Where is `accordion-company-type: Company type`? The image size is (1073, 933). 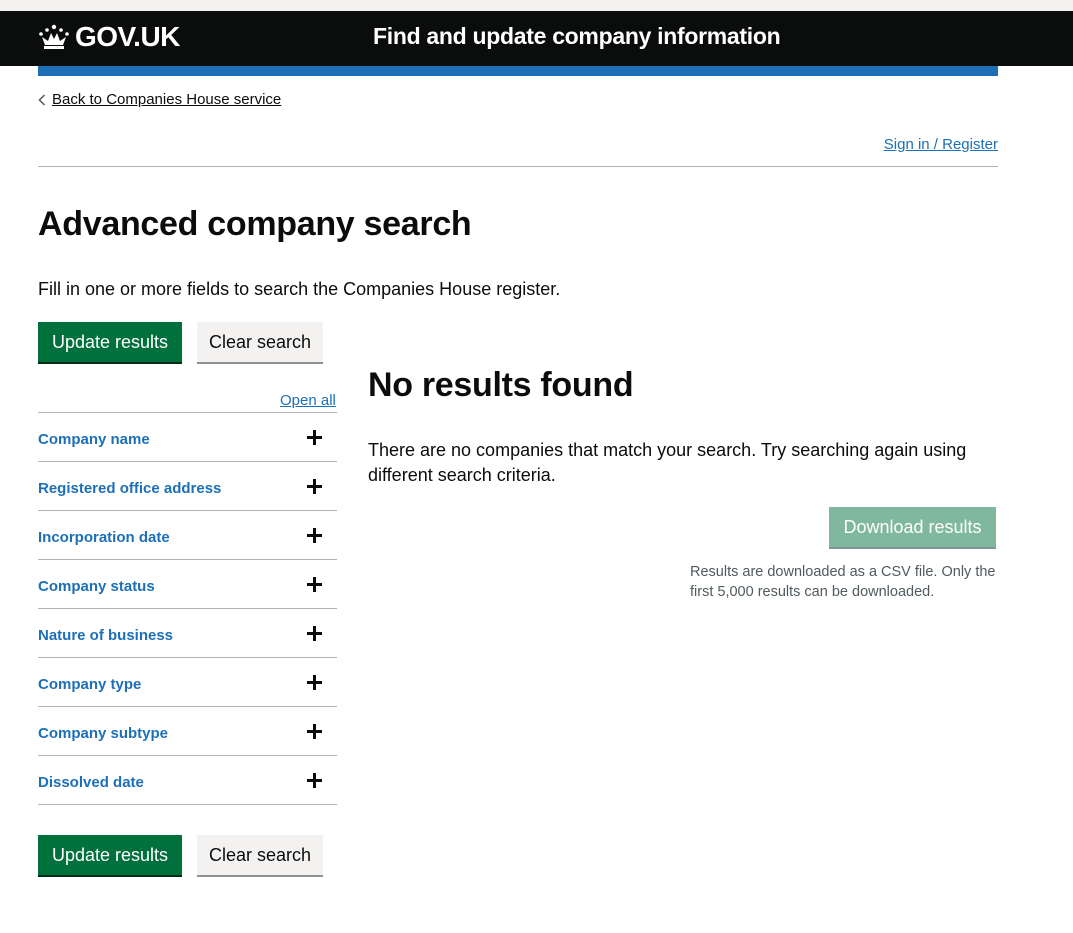 accordion-company-type: Company type is located at coordinates (187, 682).